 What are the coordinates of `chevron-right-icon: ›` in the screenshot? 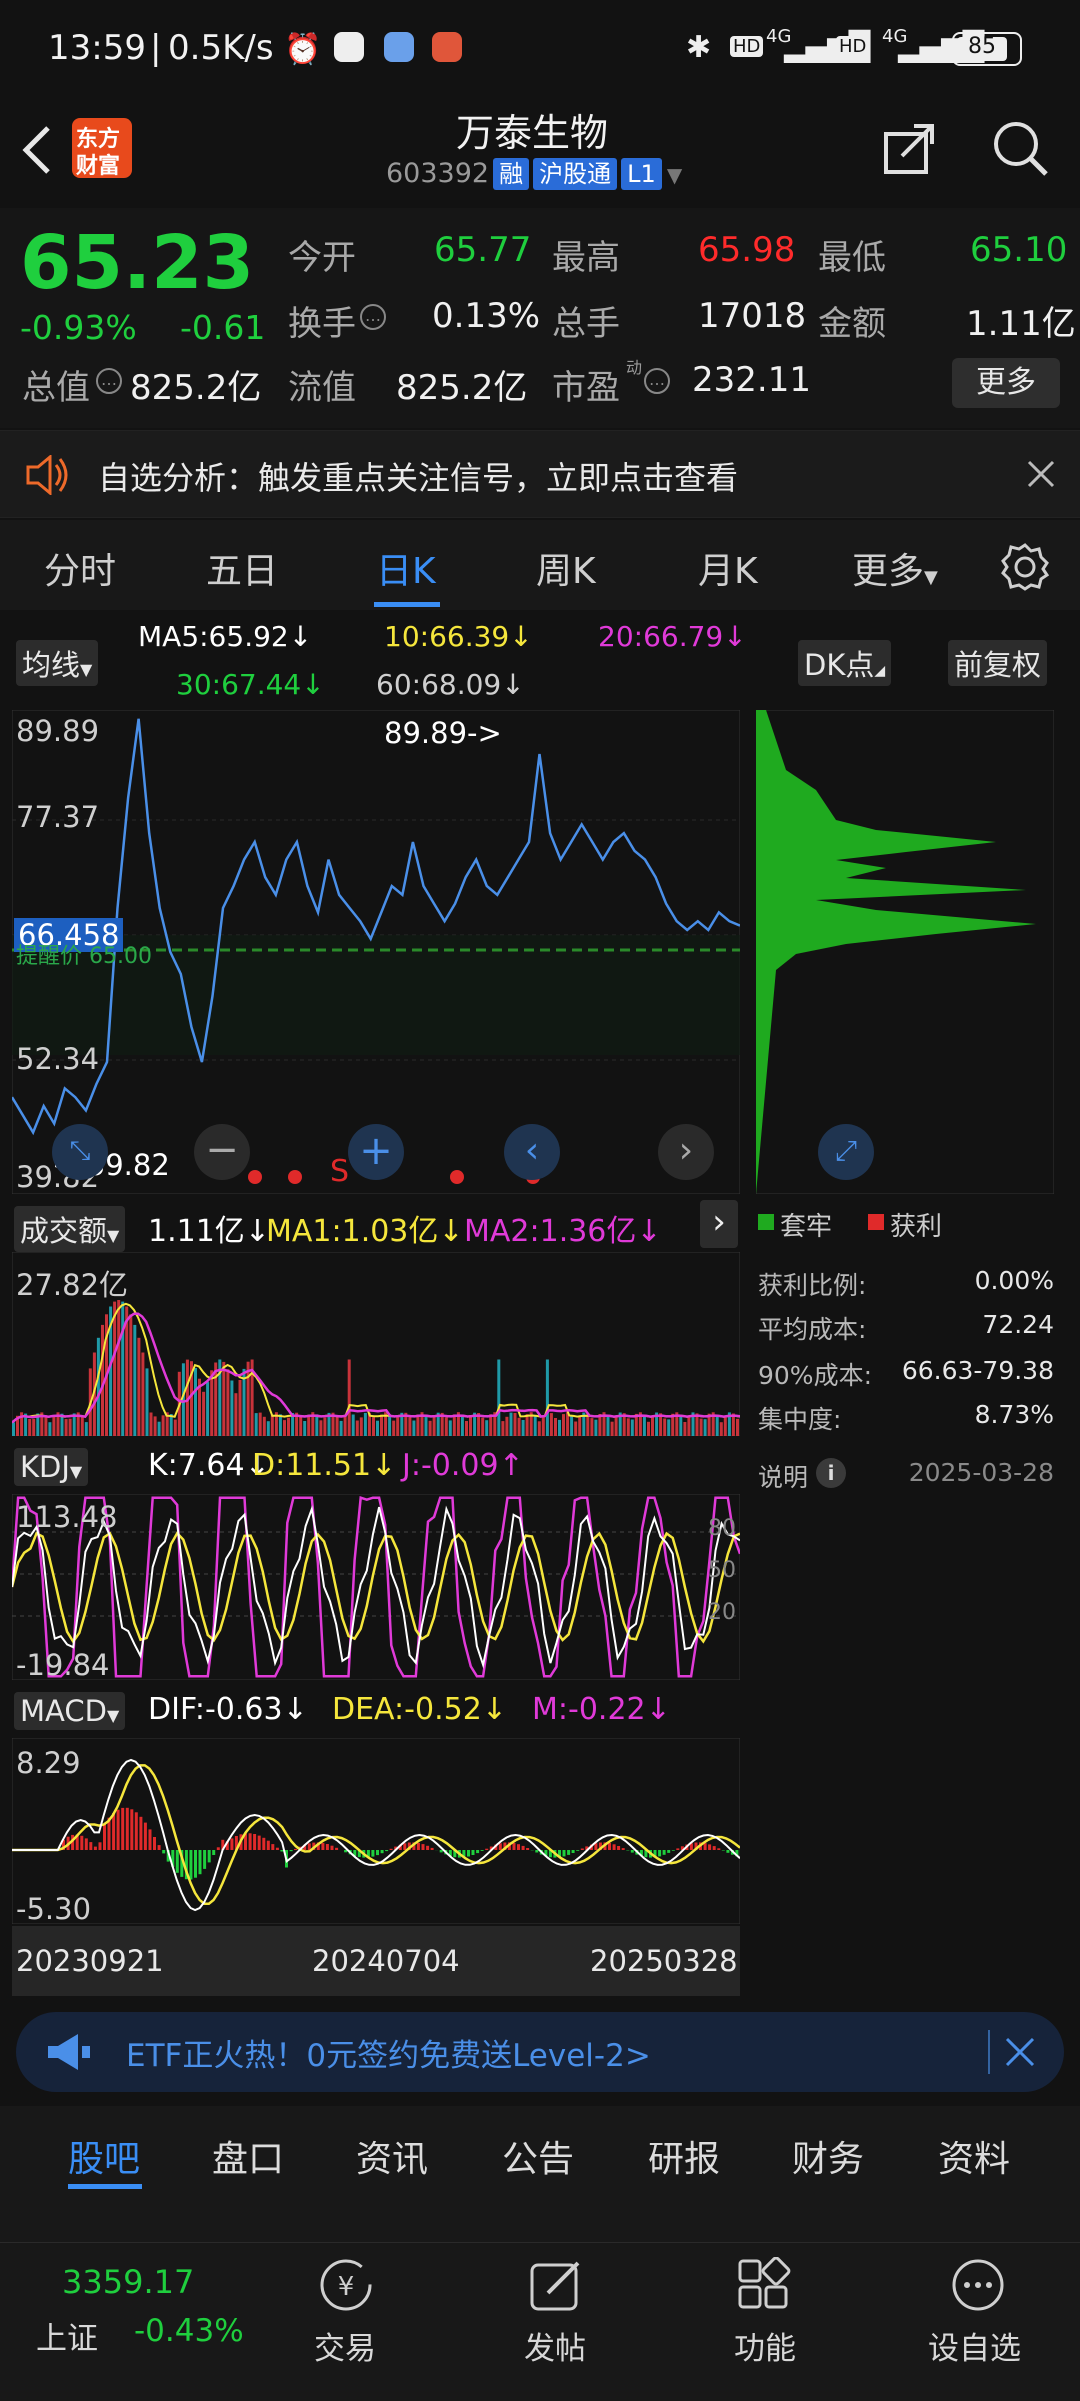 It's located at (719, 1224).